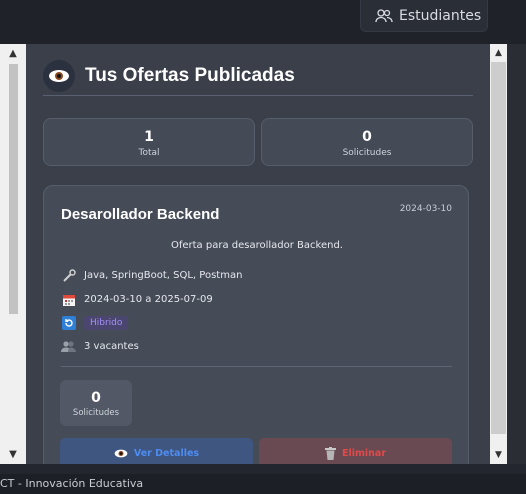 The height and width of the screenshot is (494, 526). I want to click on offer-requests-stat: 0 Solicitudes, so click(96, 403).